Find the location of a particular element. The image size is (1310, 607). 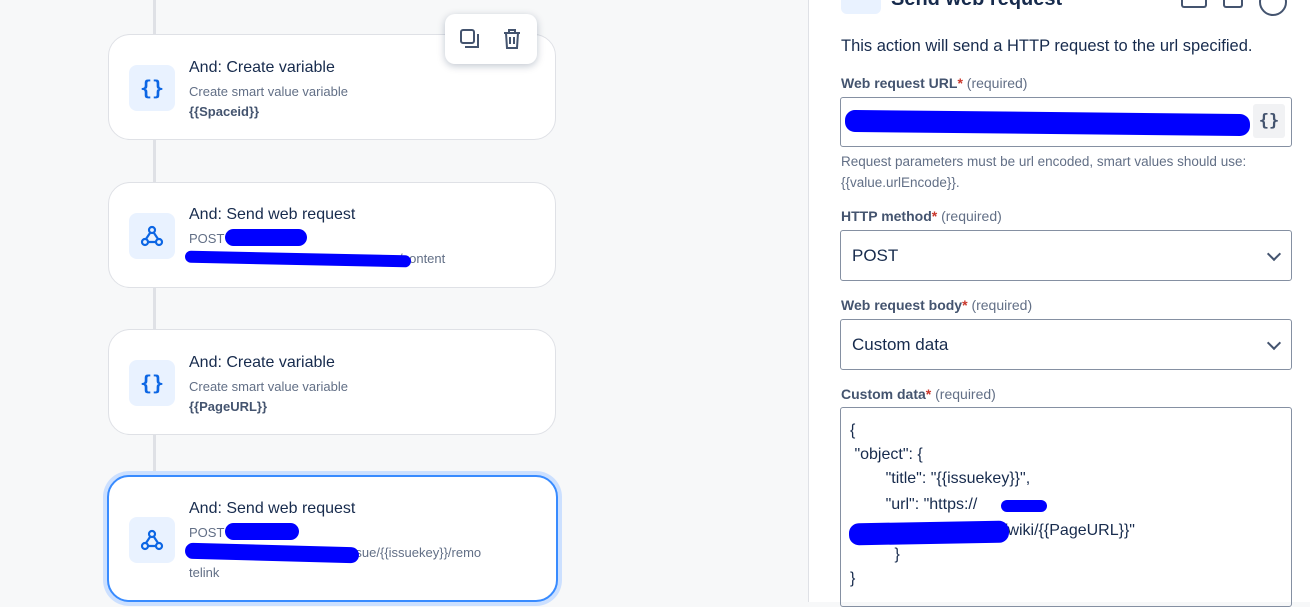

card-value-continued: telink is located at coordinates (204, 572).